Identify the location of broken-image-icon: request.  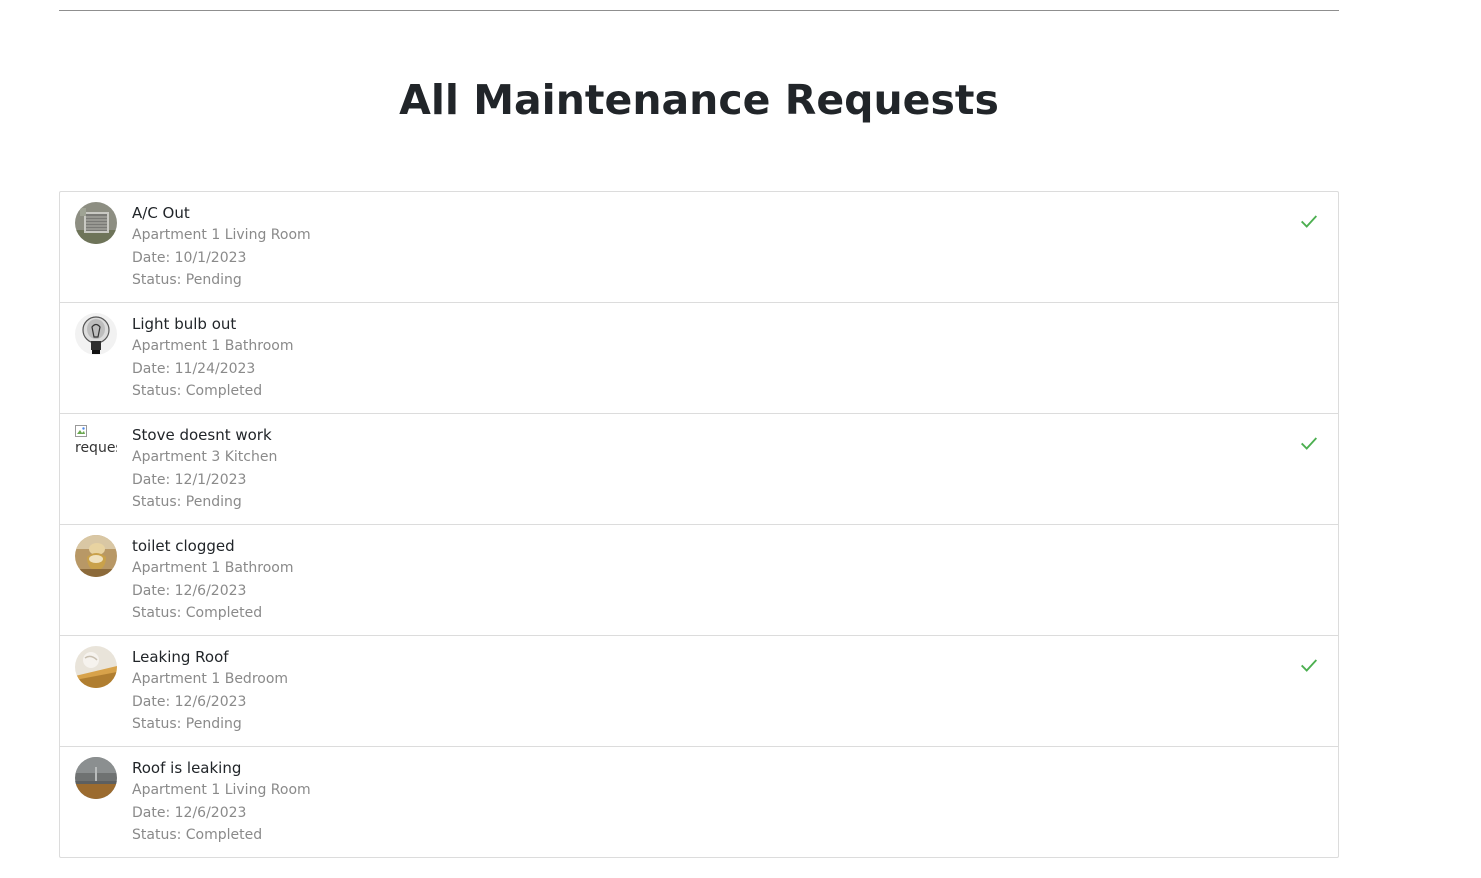
(96, 445).